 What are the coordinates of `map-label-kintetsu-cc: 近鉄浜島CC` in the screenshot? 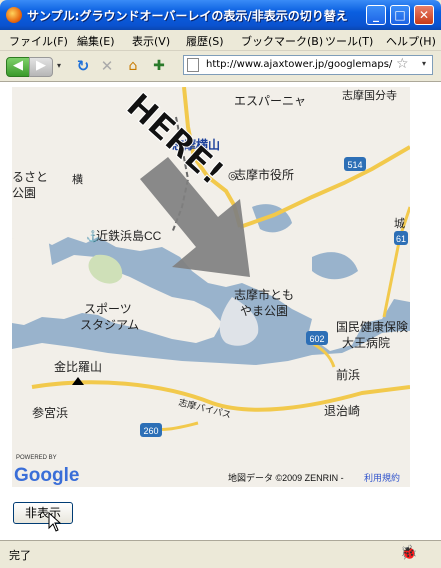 It's located at (129, 235).